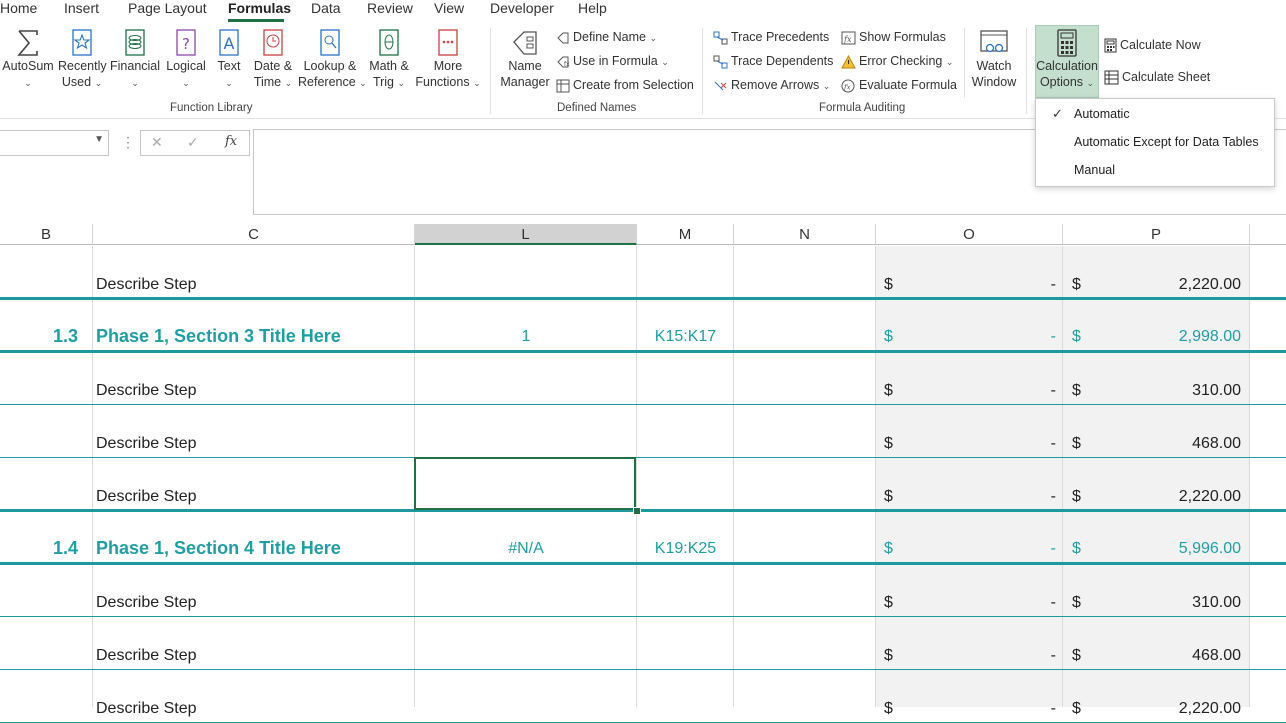  I want to click on logical-button: ? Logical ⌄, so click(186, 59).